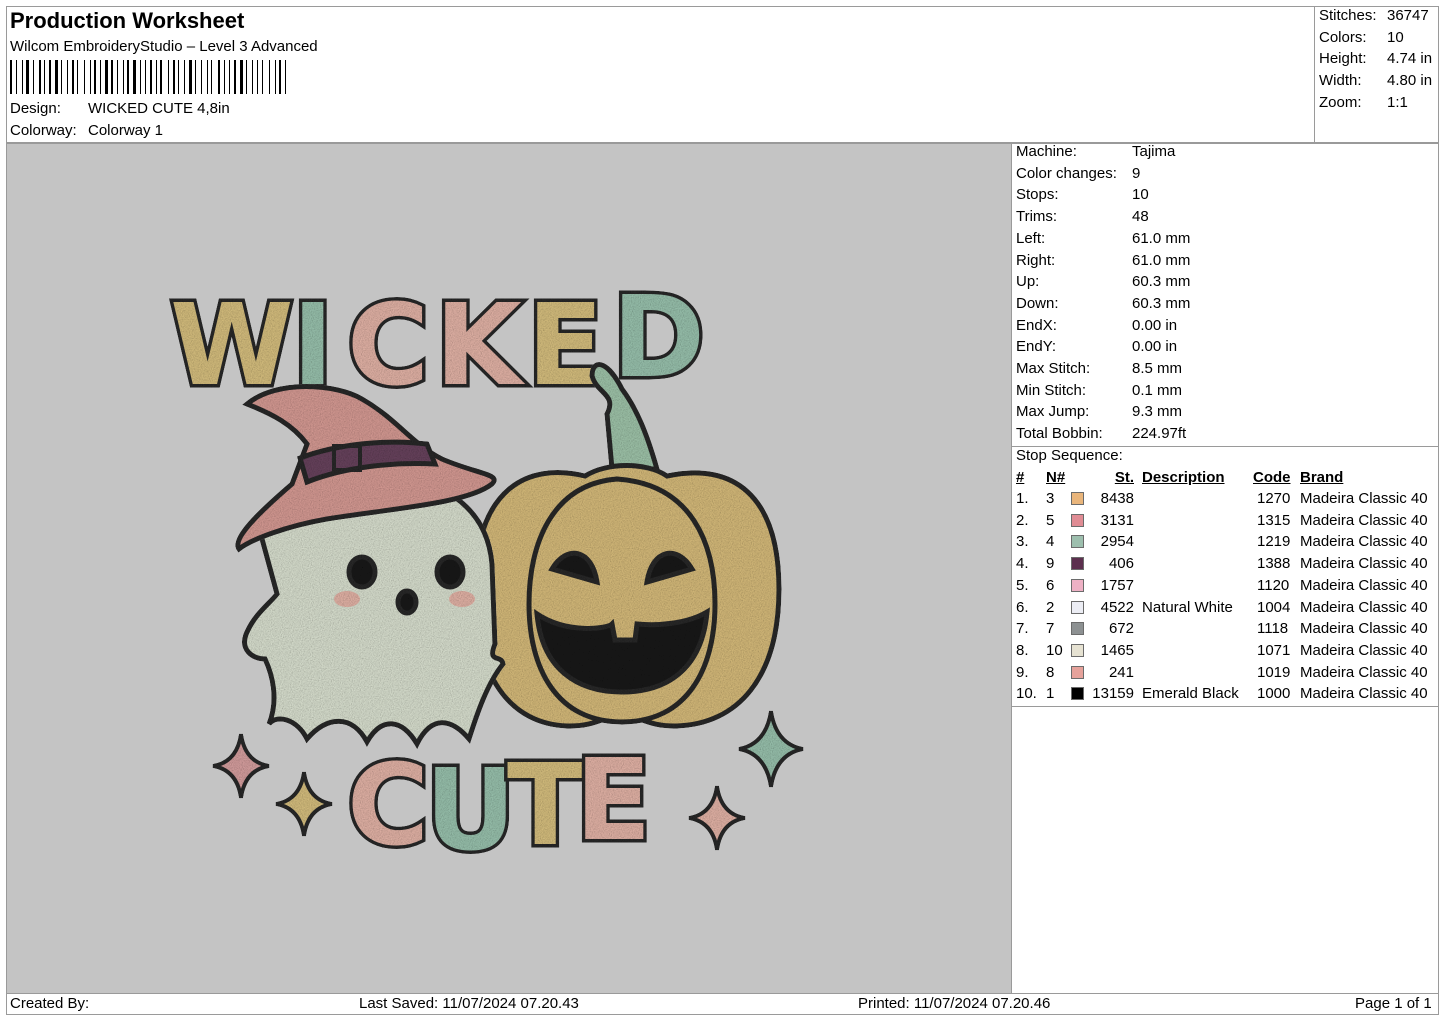 This screenshot has height=1021, width=1445. Describe the element at coordinates (1117, 520) in the screenshot. I see `sequence-stitches: 3131` at that location.